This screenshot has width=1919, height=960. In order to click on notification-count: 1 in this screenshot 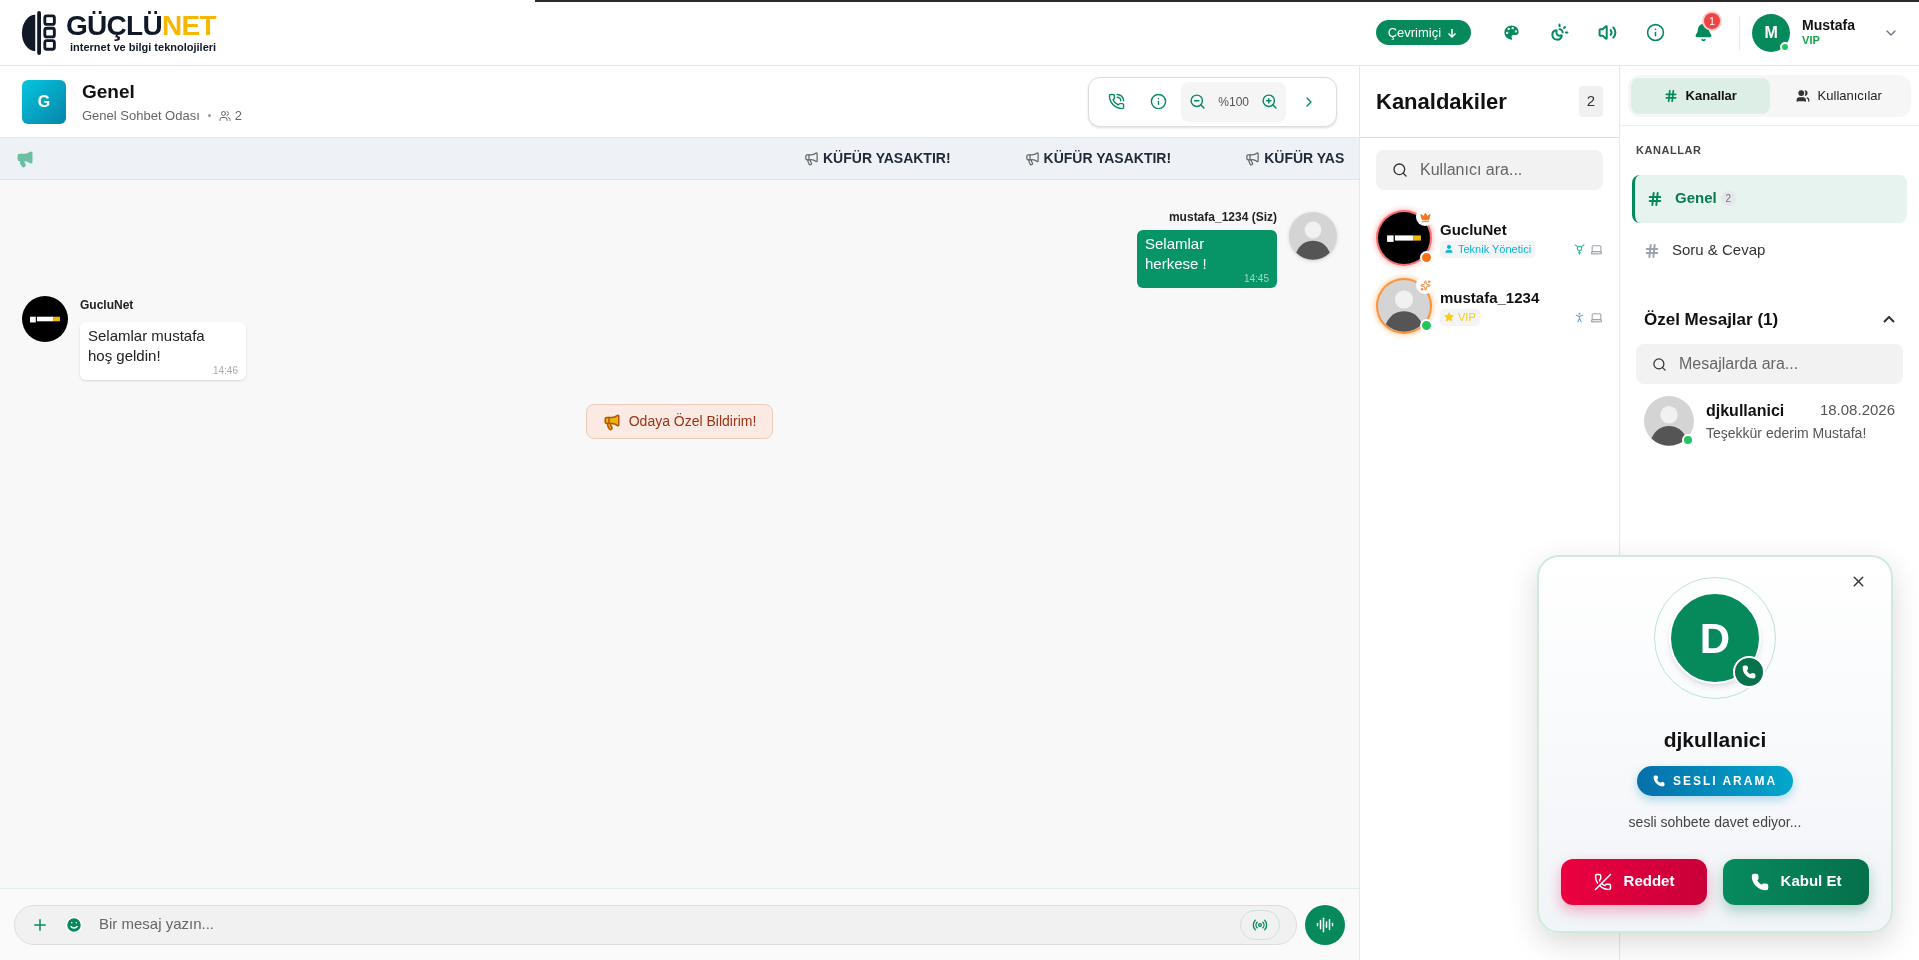, I will do `click(1712, 21)`.